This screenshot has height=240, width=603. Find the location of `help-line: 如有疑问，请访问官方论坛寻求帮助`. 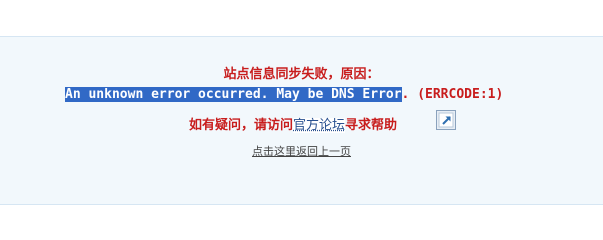

help-line: 如有疑问，请访问官方论坛寻求帮助 is located at coordinates (293, 126).